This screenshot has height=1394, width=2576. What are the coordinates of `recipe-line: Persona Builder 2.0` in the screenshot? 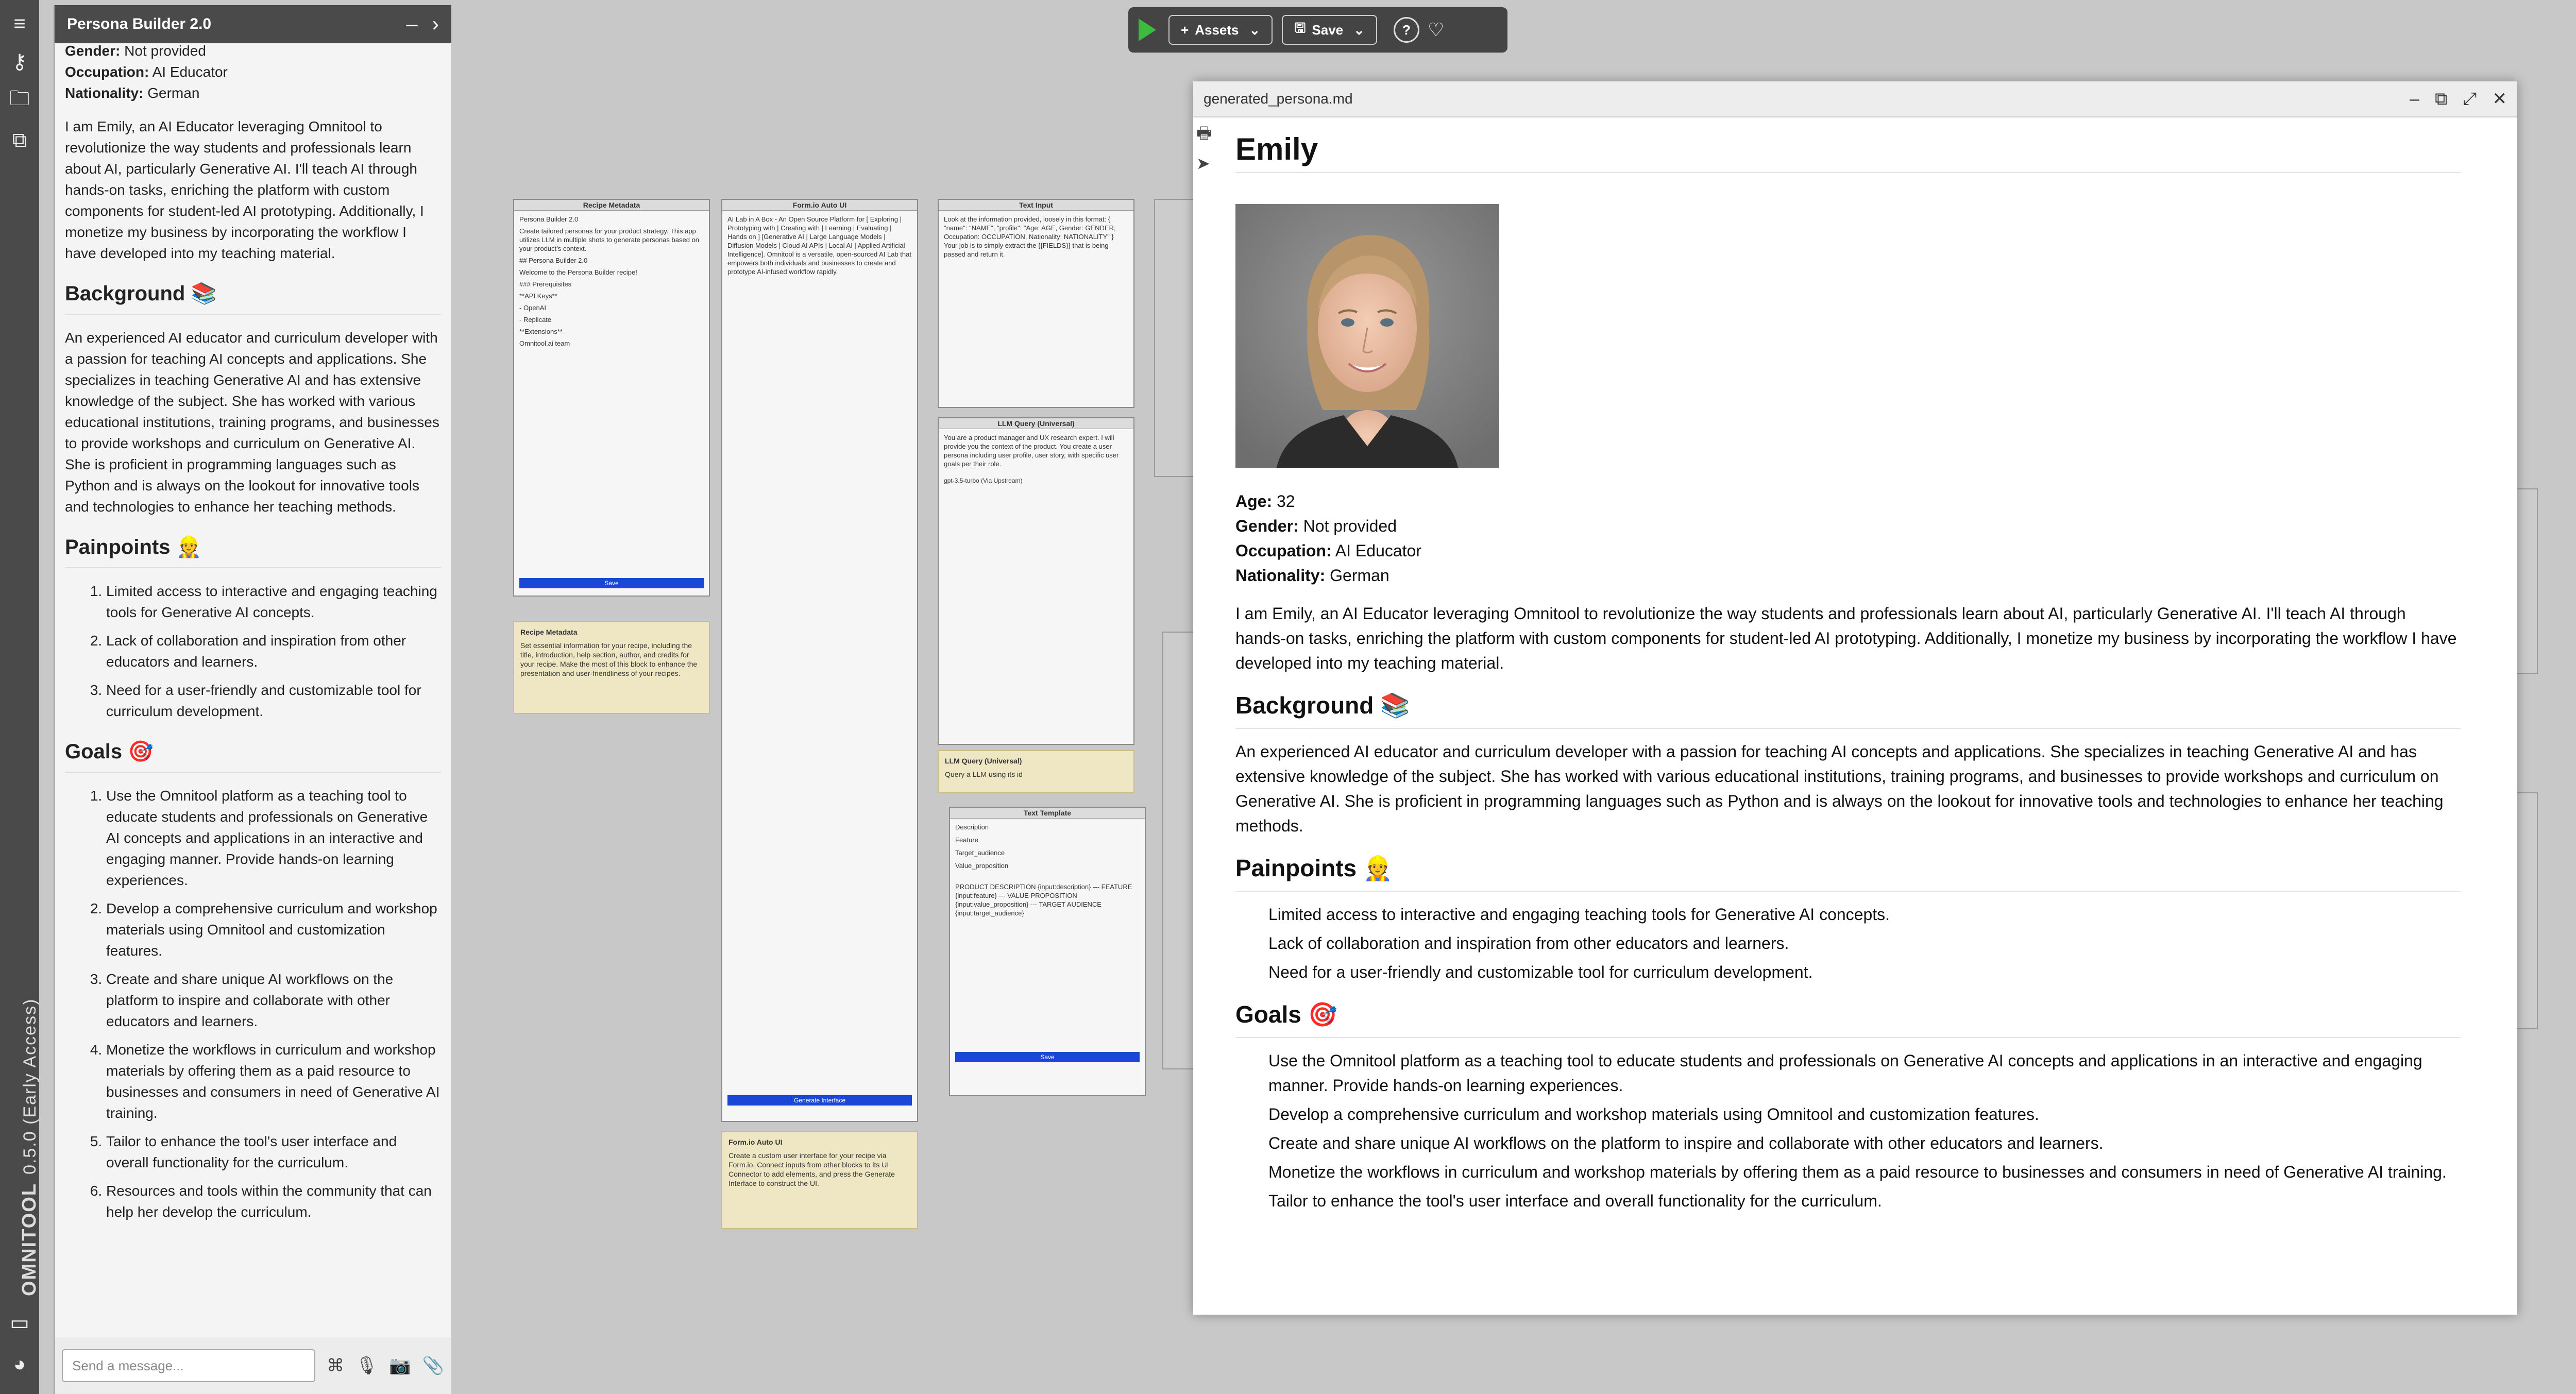 It's located at (549, 219).